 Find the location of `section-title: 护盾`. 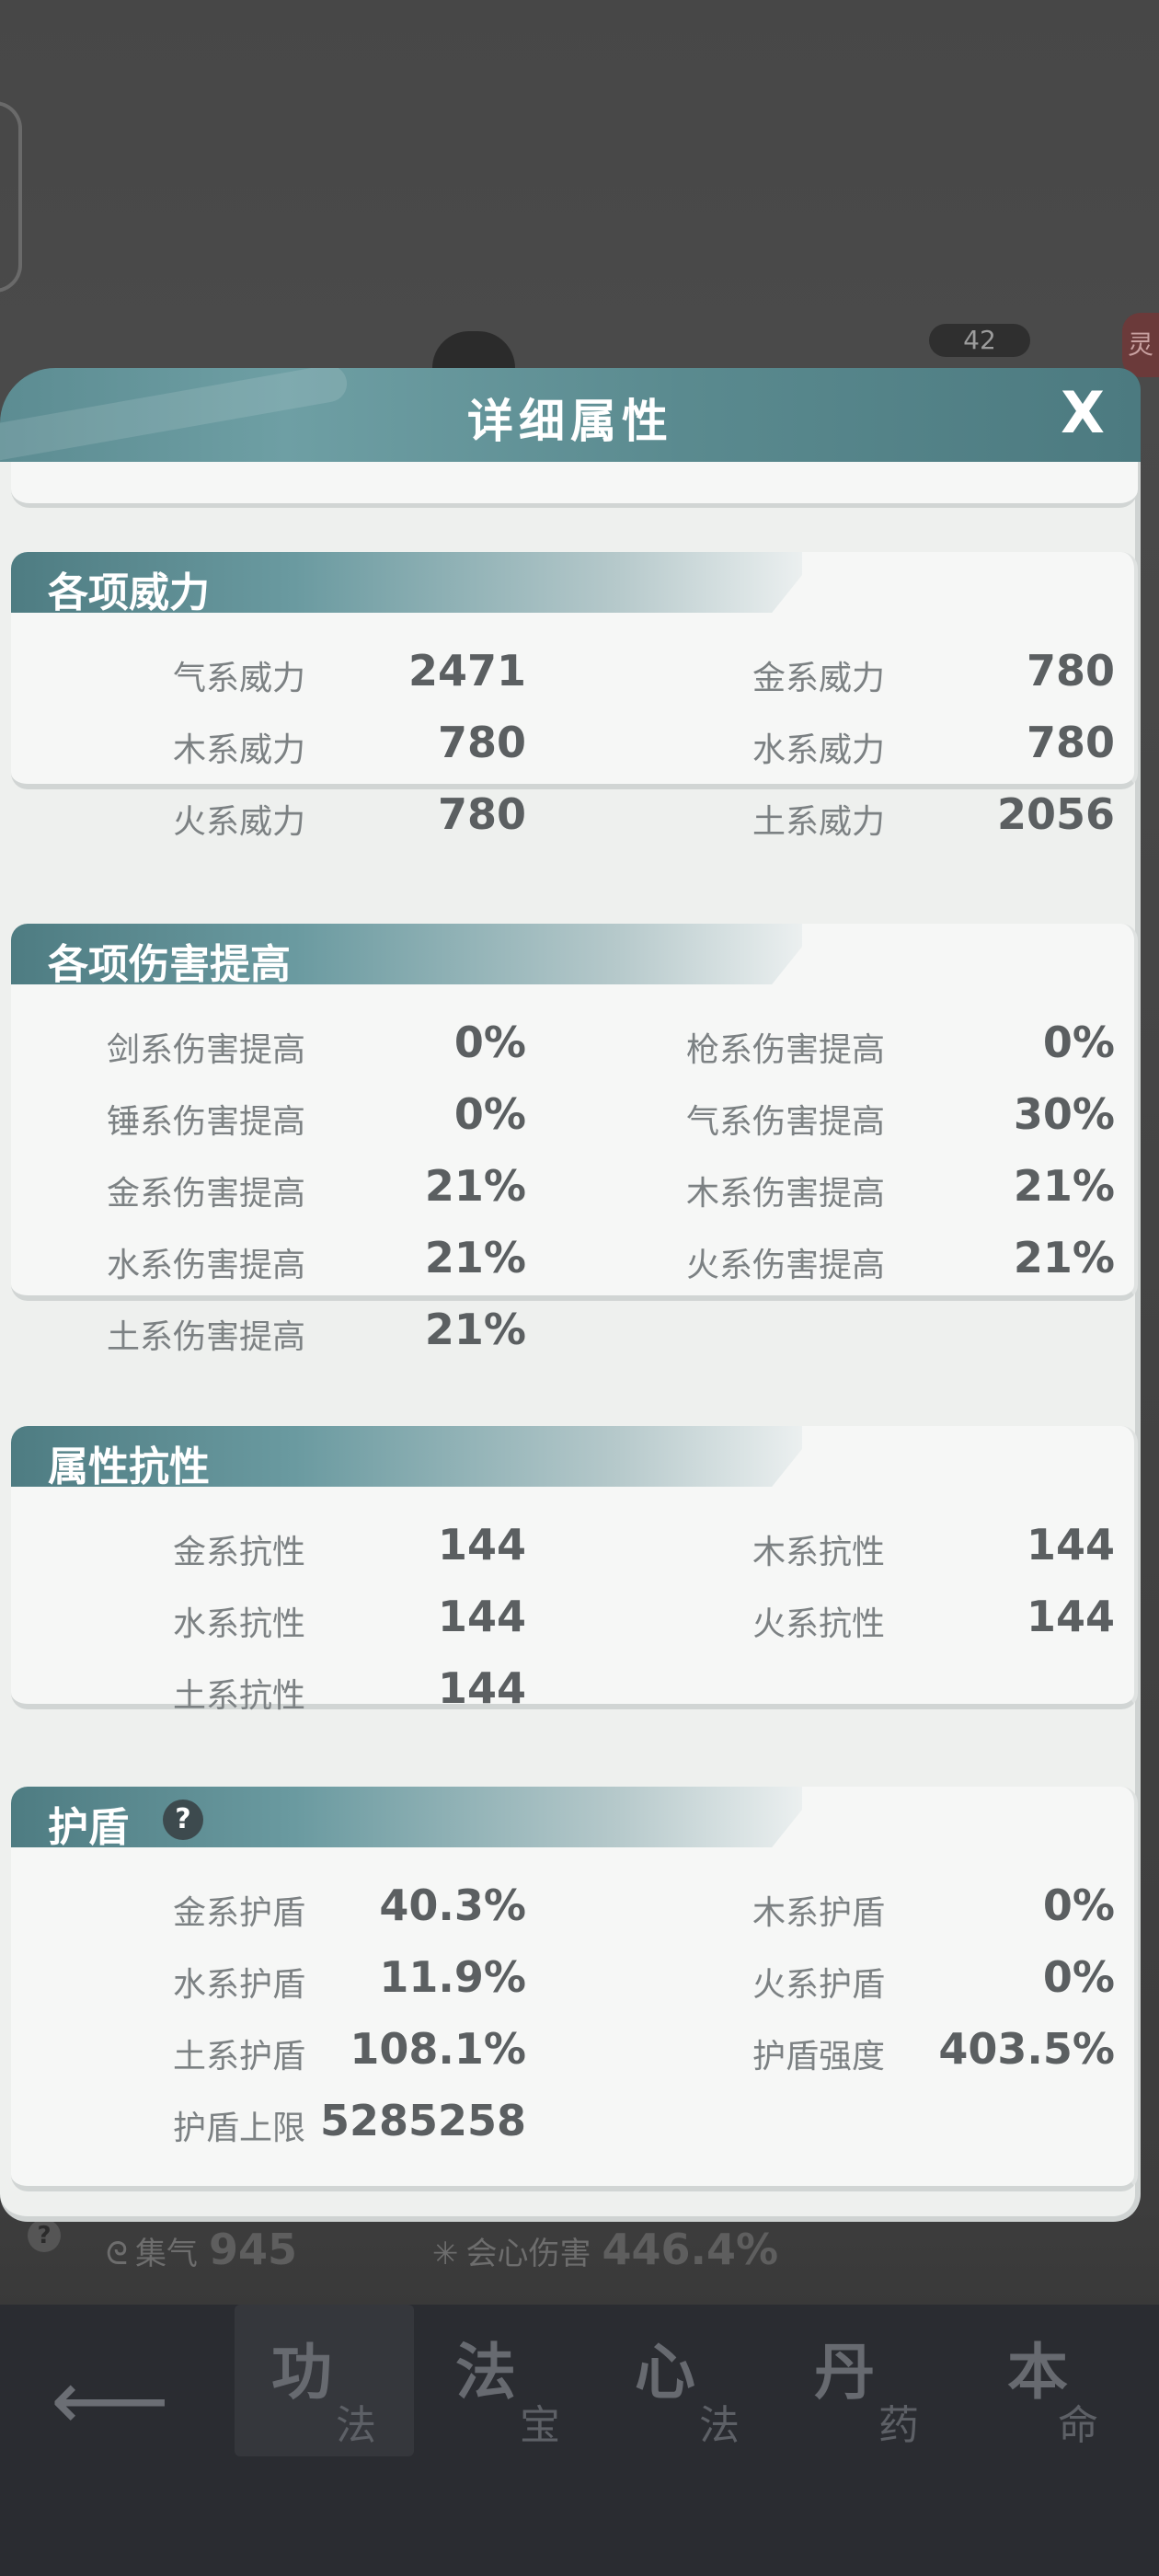

section-title: 护盾 is located at coordinates (88, 1825).